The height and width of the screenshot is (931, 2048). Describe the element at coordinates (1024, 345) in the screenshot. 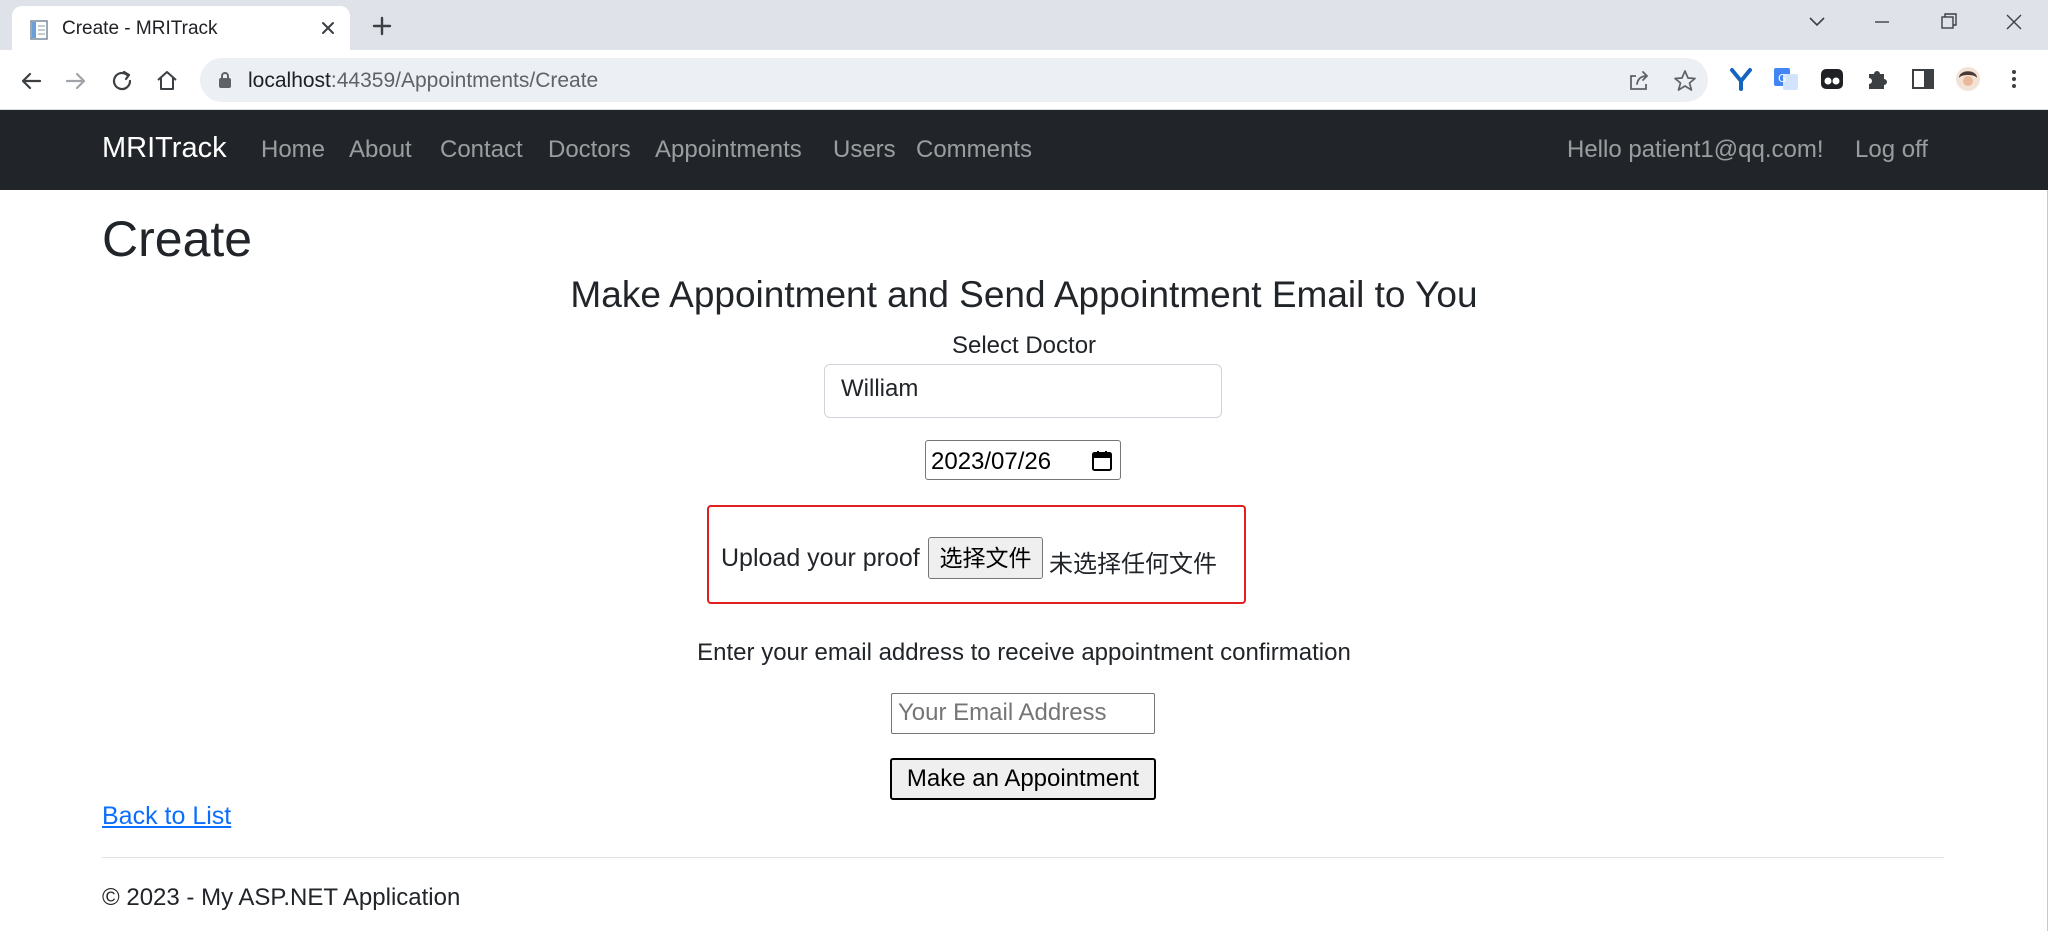

I see `select-doctor-label: Select Doctor` at that location.